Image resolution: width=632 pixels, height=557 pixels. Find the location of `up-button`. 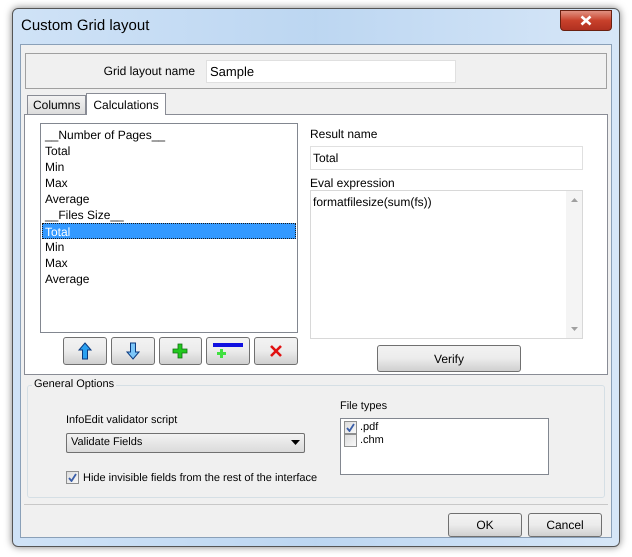

up-button is located at coordinates (85, 351).